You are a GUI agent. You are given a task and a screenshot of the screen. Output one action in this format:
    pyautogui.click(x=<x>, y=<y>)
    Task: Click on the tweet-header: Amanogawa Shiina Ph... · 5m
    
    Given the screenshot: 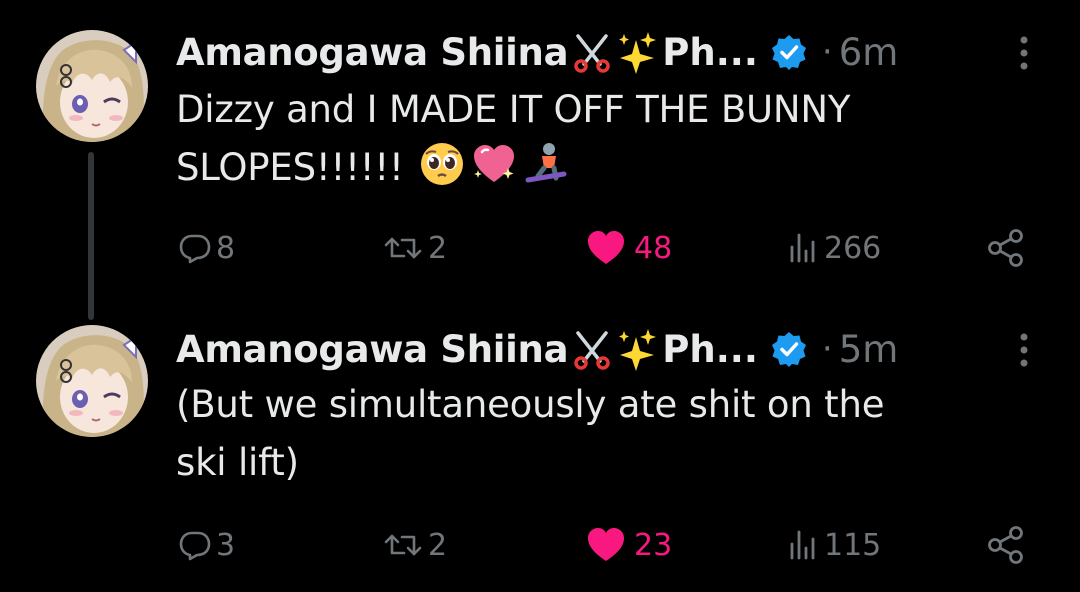 What is the action you would take?
    pyautogui.click(x=537, y=349)
    